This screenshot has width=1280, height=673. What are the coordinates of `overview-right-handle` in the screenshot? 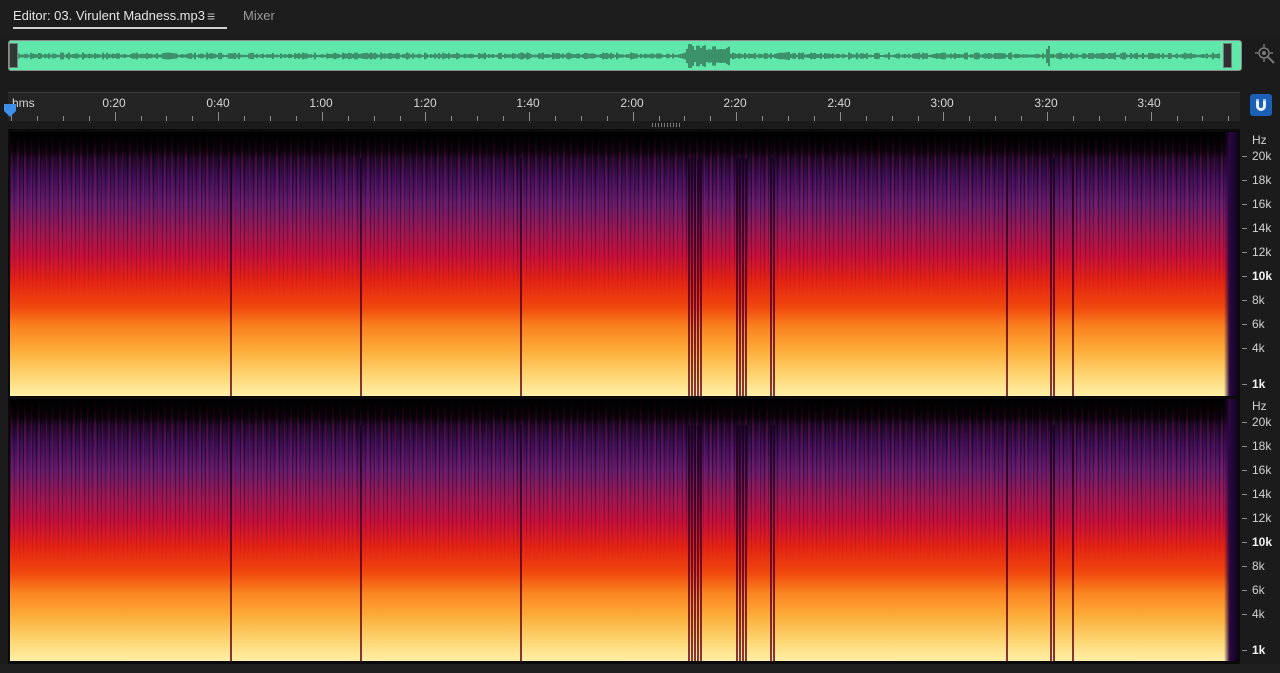 It's located at (1227, 55).